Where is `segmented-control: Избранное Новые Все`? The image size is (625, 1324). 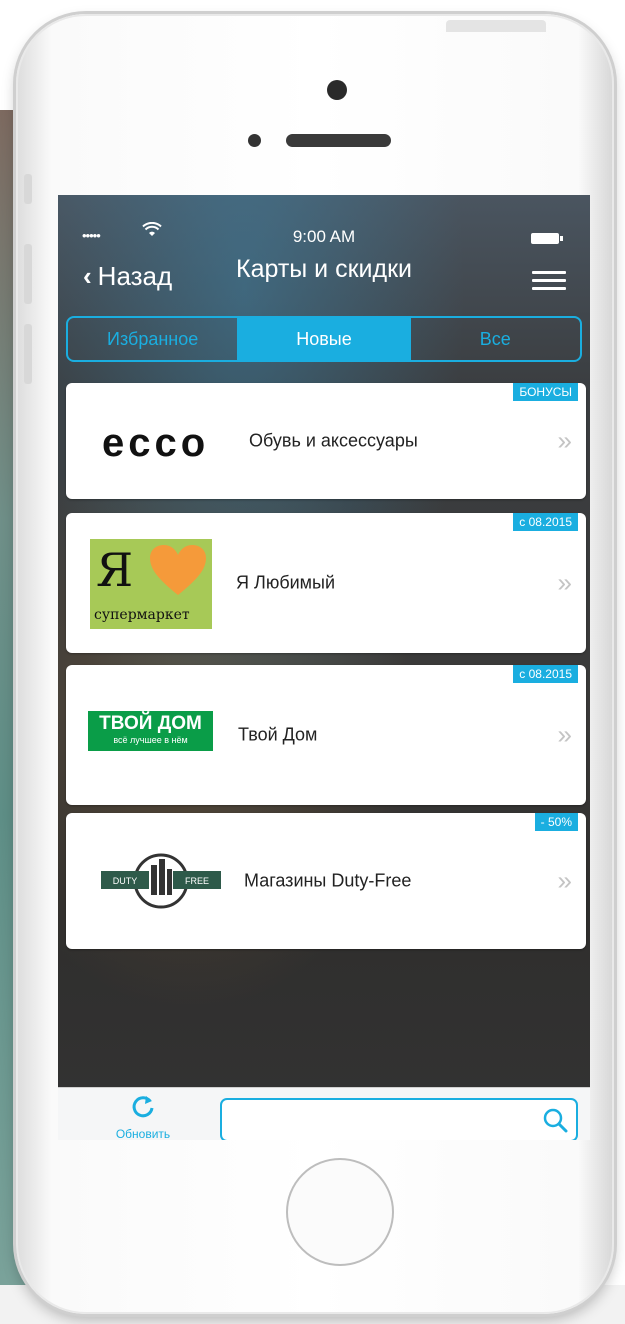
segmented-control: Избранное Новые Все is located at coordinates (324, 339).